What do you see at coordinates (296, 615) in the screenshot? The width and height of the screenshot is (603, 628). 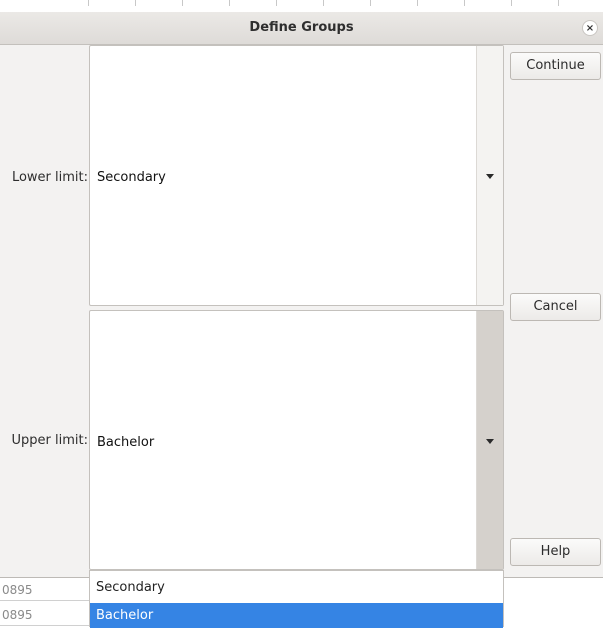 I see `dropdown-option-bachelor: Bachelor` at bounding box center [296, 615].